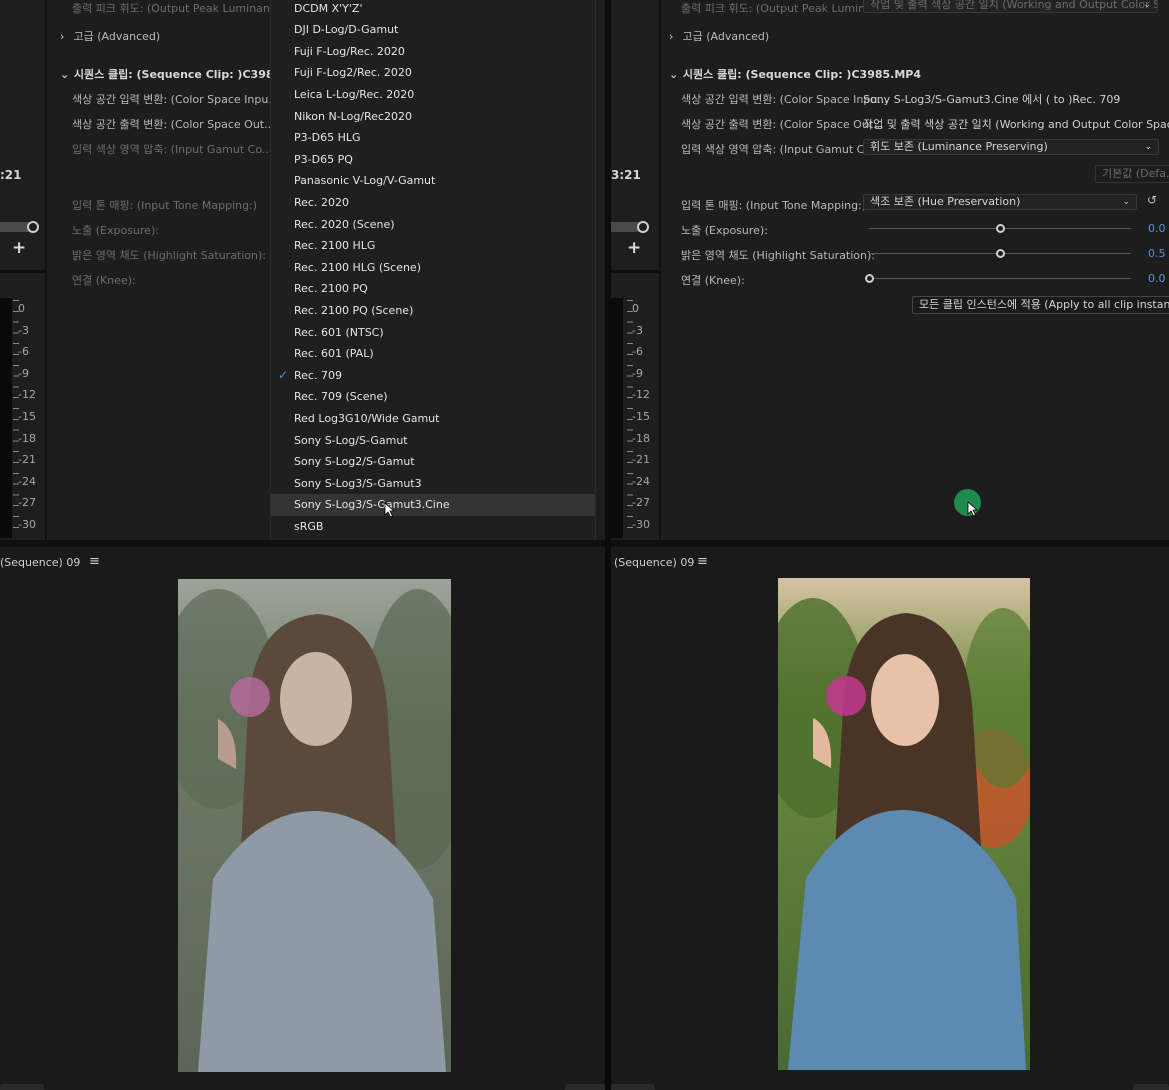  What do you see at coordinates (323, 159) in the screenshot?
I see `menu-item-label: P3-D65 PQ` at bounding box center [323, 159].